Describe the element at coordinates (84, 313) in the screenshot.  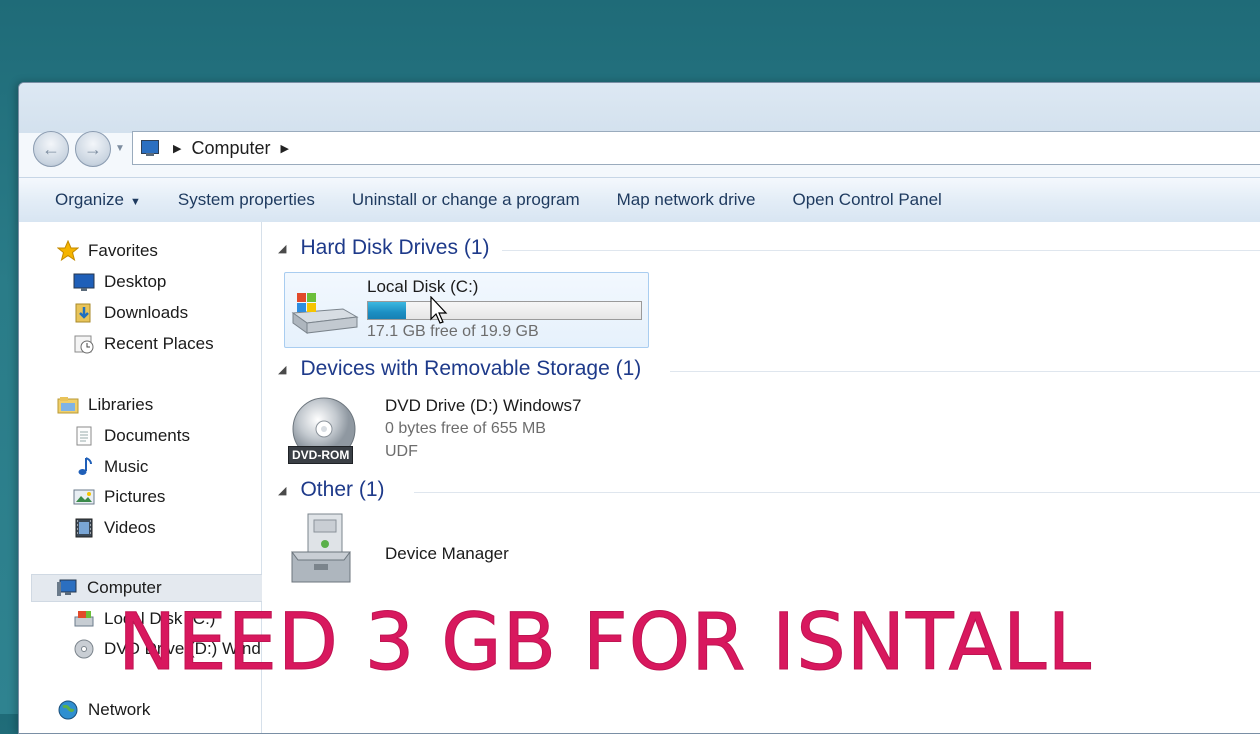
I see `downloads-icon` at that location.